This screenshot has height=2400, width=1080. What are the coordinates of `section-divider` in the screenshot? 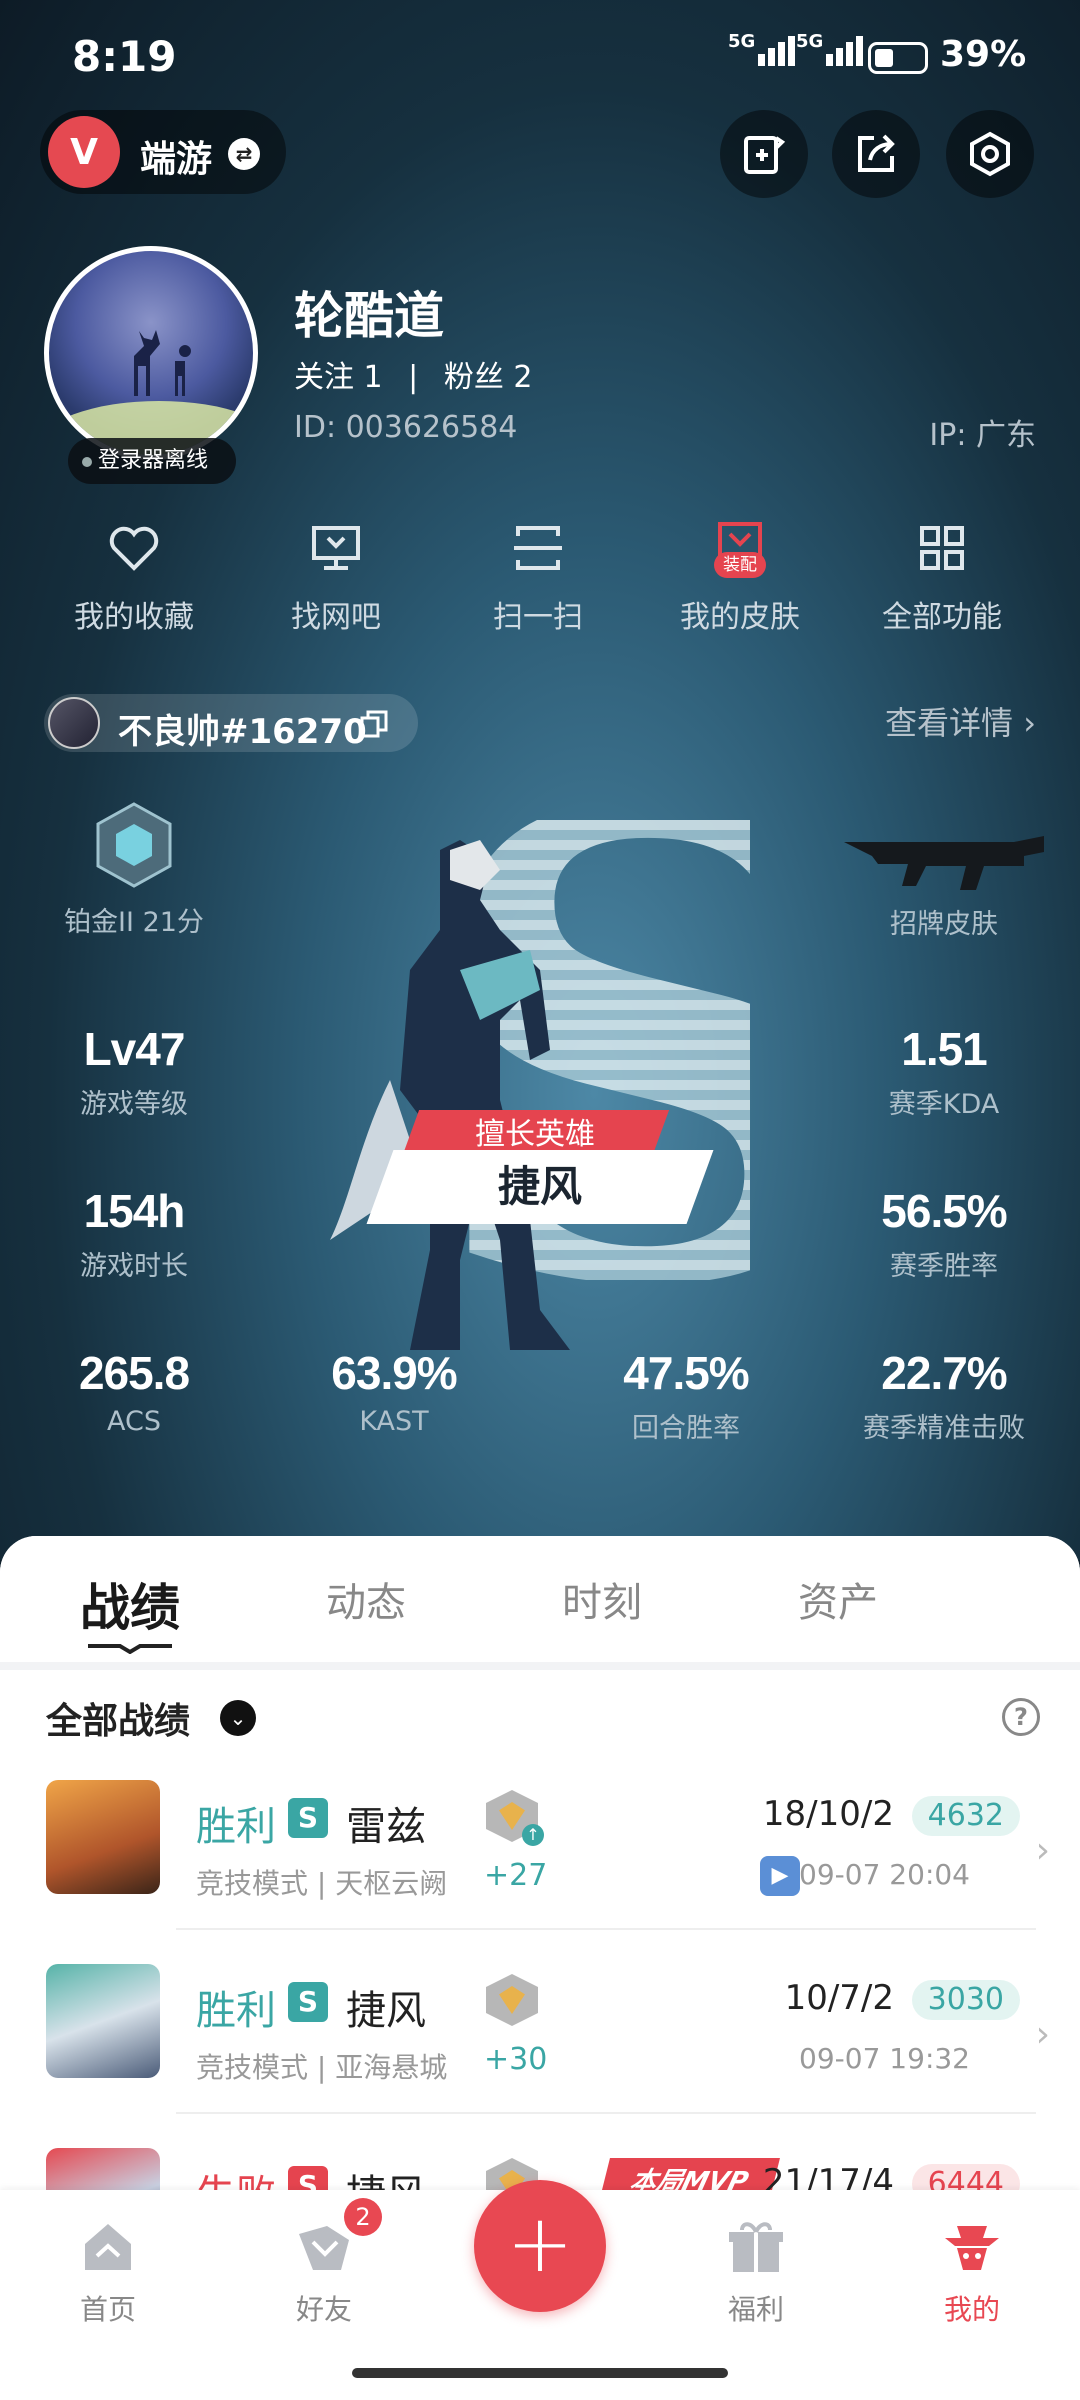 It's located at (540, 1666).